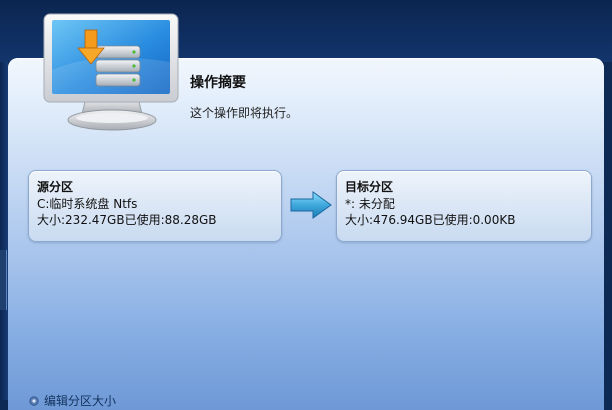 The height and width of the screenshot is (410, 612). Describe the element at coordinates (111, 72) in the screenshot. I see `drive-copy-monitor-icon` at that location.